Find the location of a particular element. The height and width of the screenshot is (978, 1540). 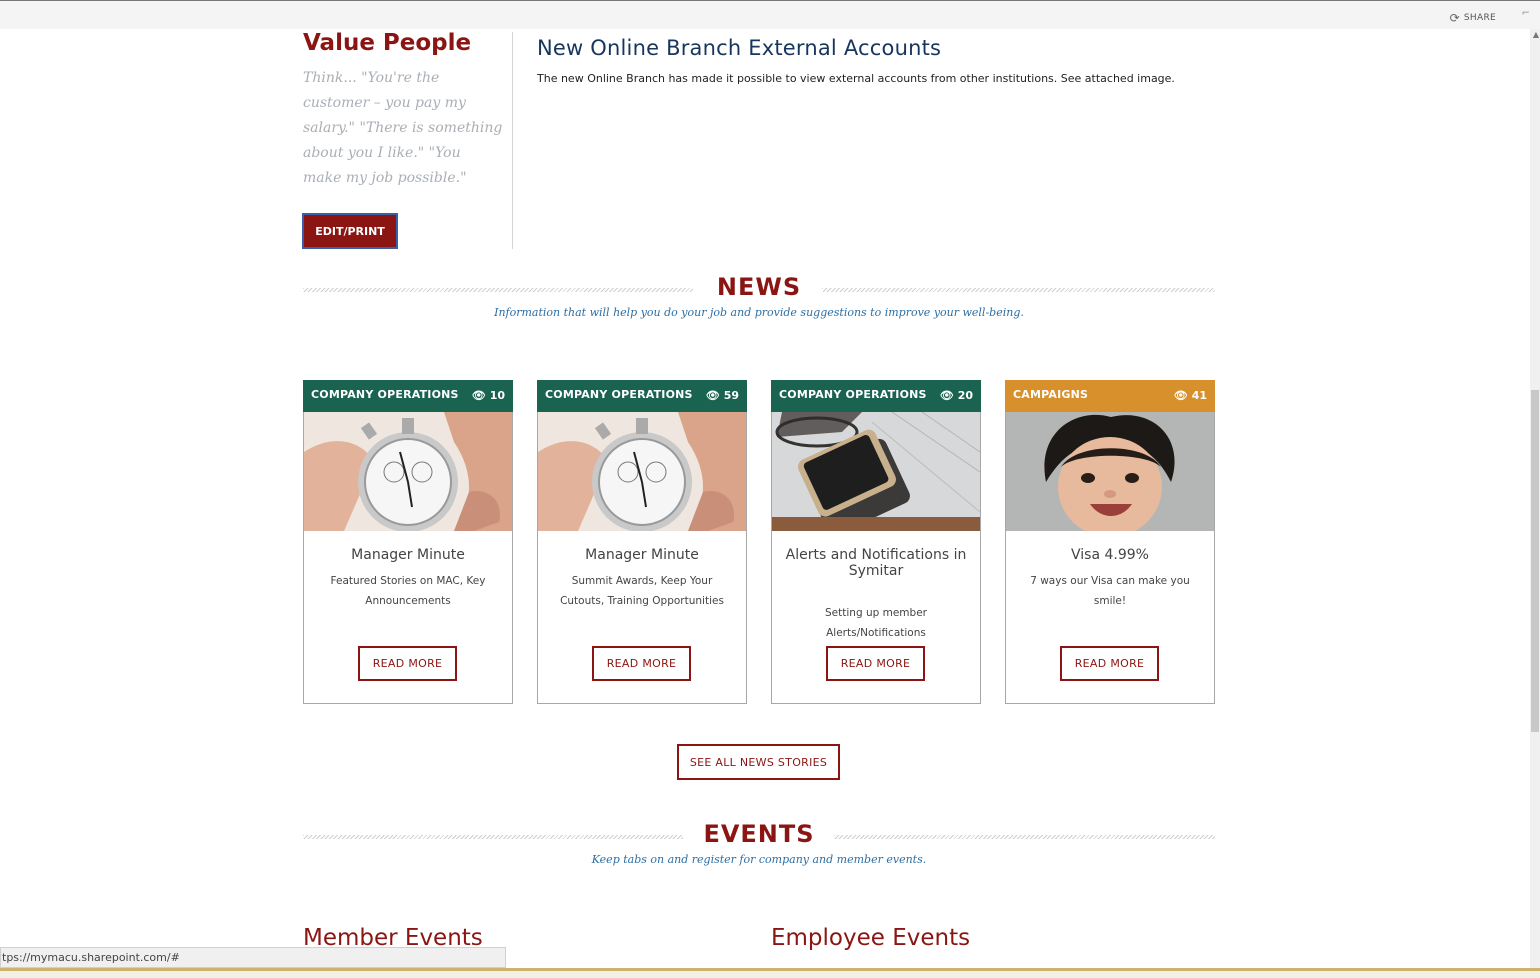

share-label: SHARE is located at coordinates (1479, 18).